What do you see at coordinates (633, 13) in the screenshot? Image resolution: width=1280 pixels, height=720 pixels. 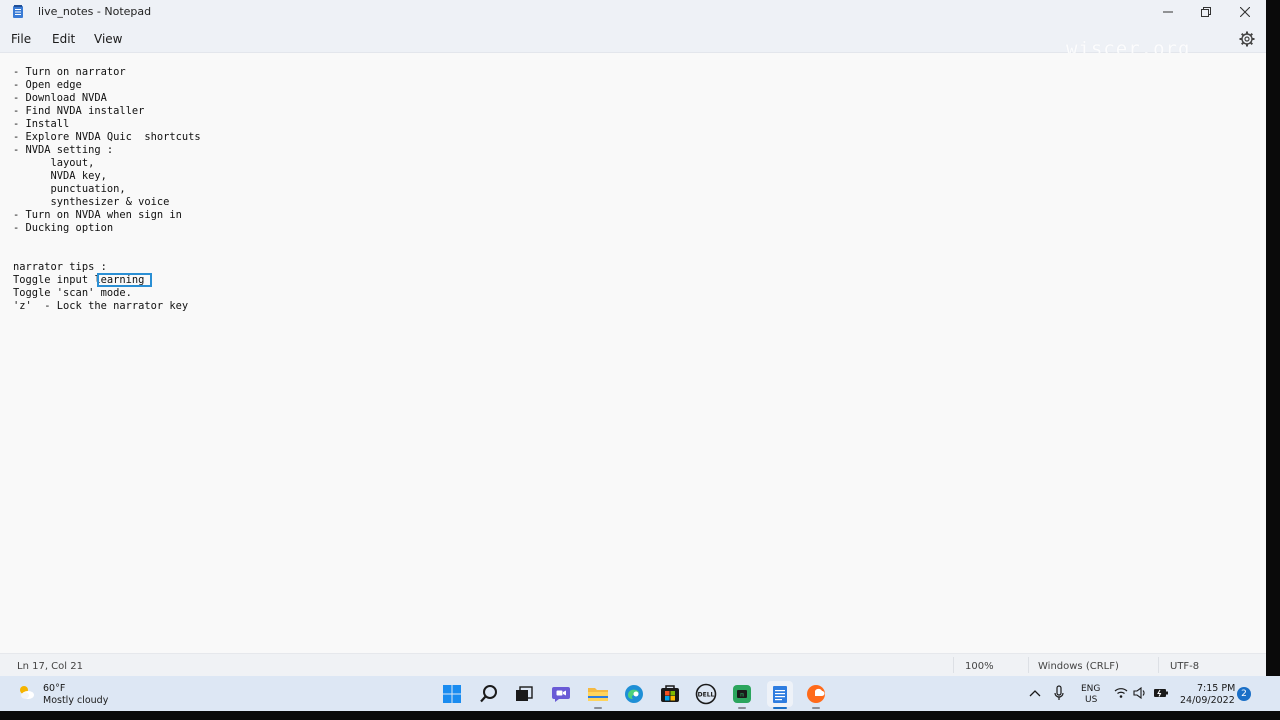 I see `title-bar: live_notes - Notepad` at bounding box center [633, 13].